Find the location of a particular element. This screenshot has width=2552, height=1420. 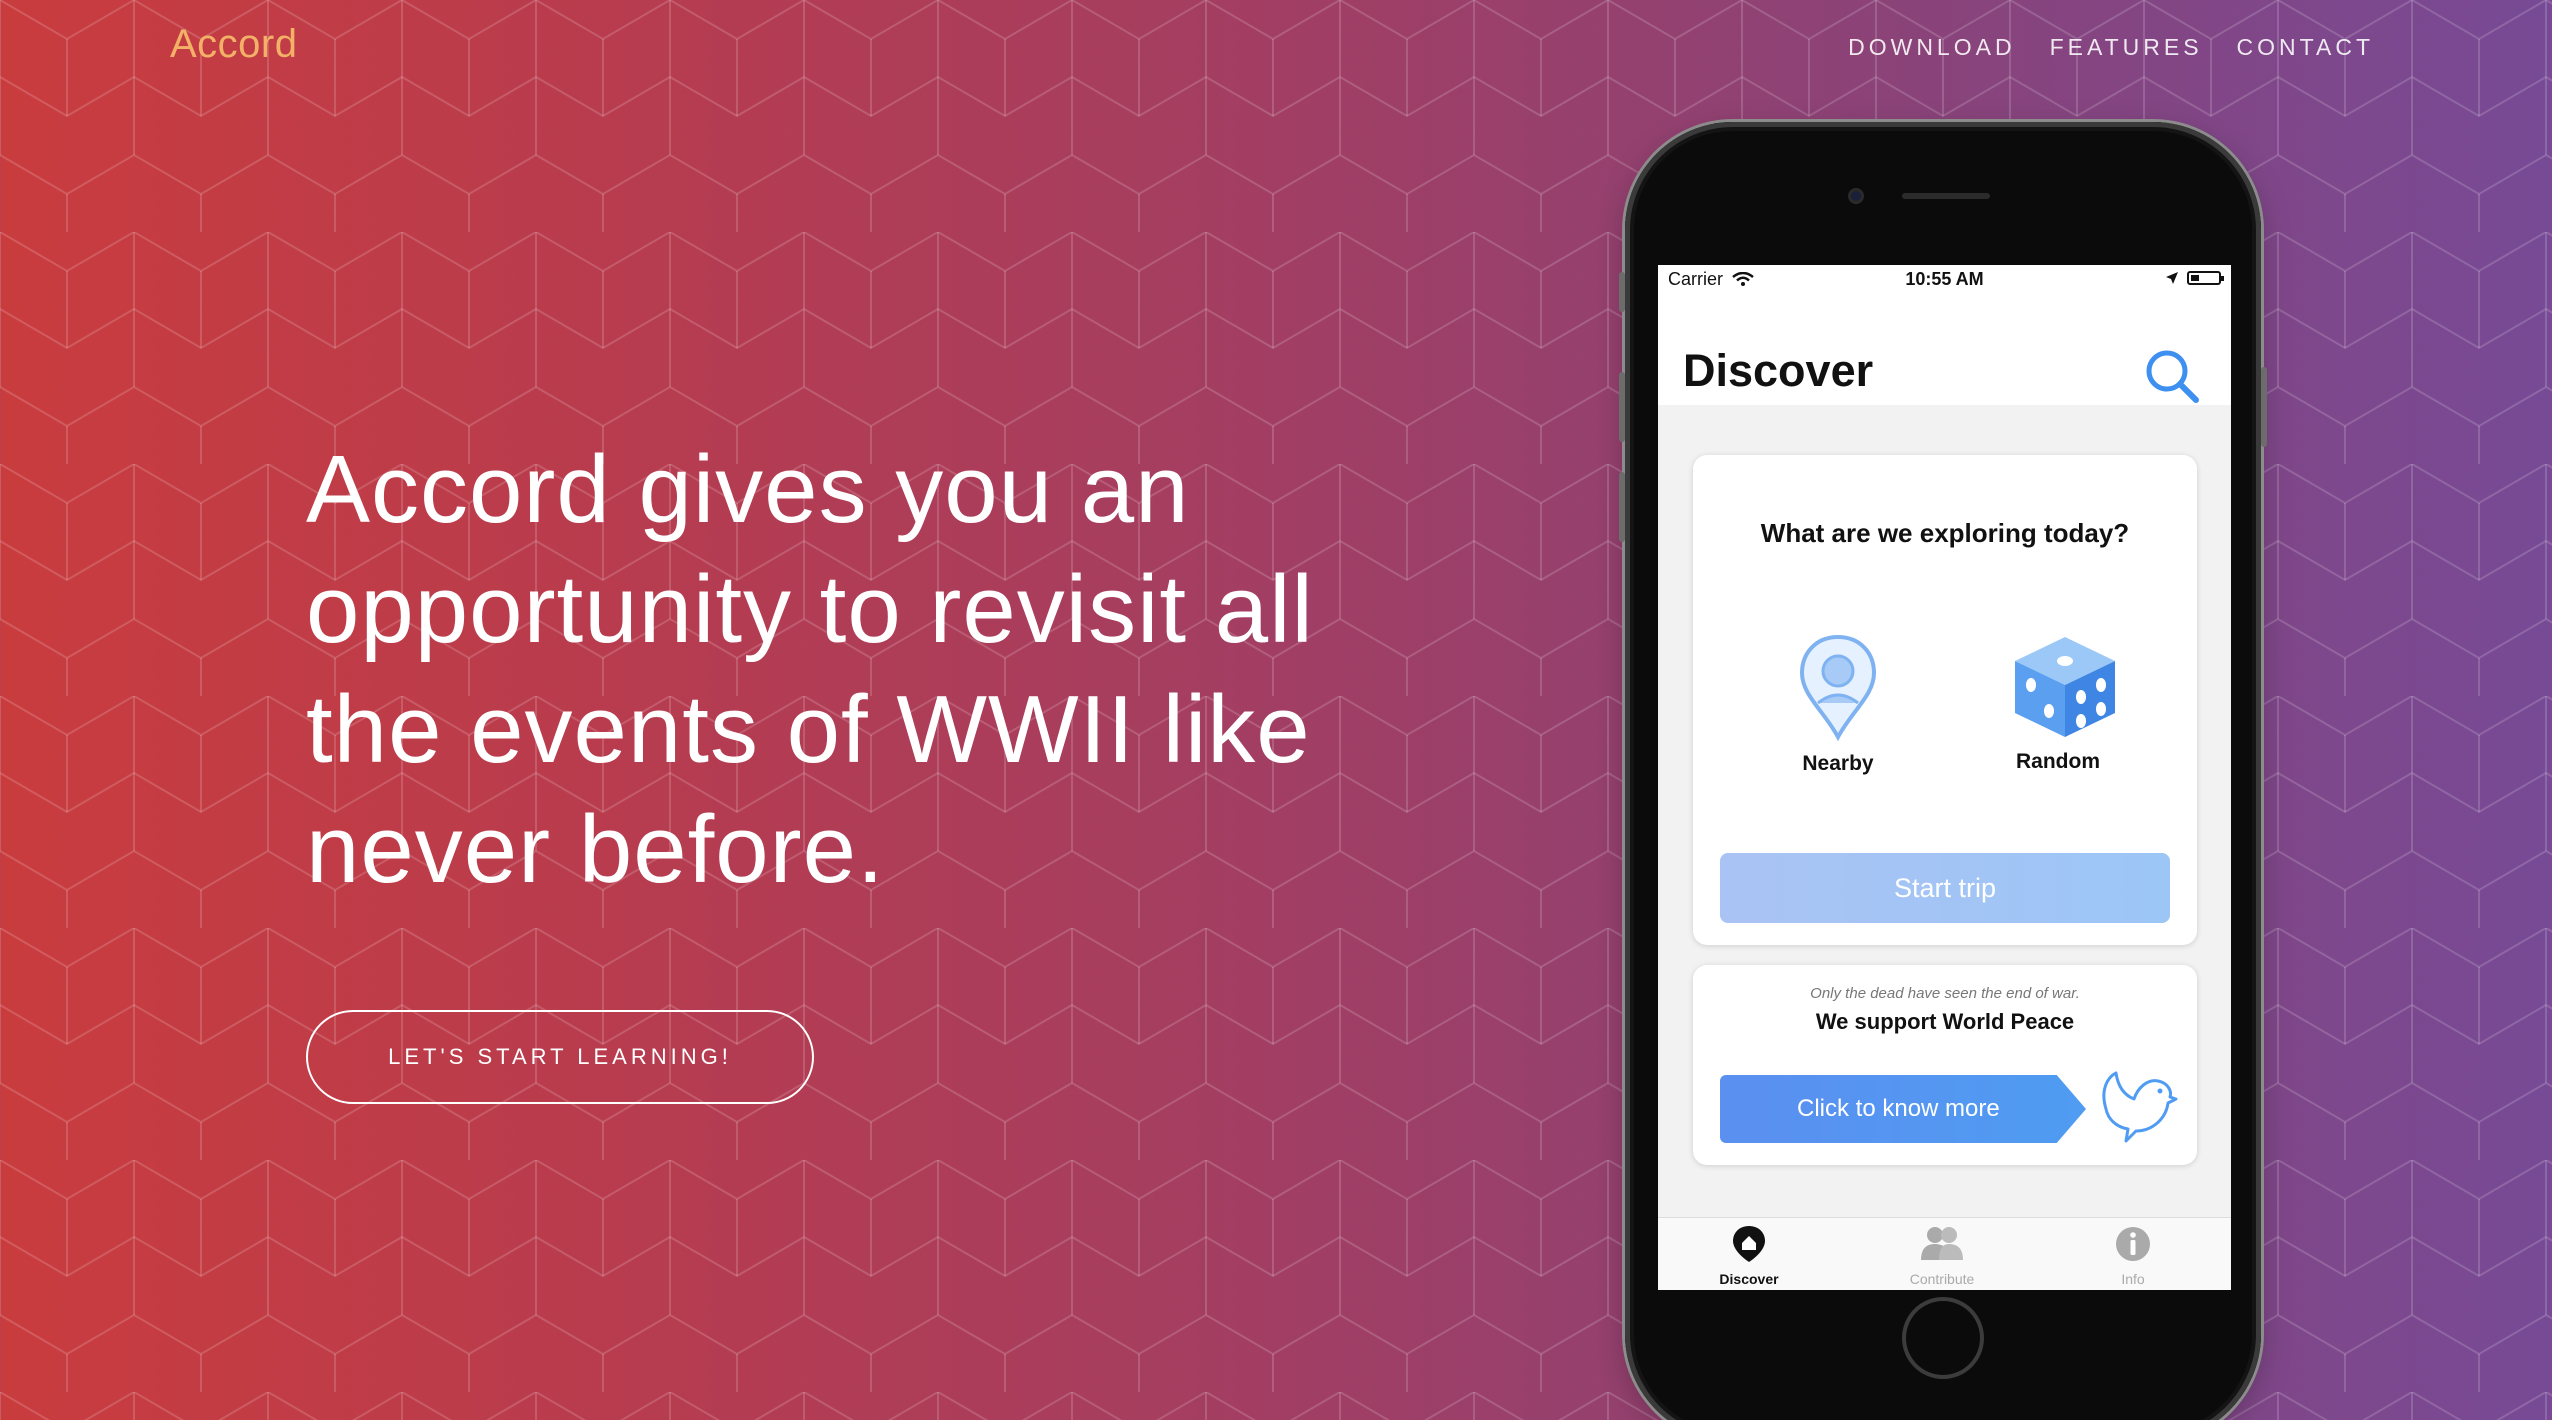

status-right is located at coordinates (2194, 278).